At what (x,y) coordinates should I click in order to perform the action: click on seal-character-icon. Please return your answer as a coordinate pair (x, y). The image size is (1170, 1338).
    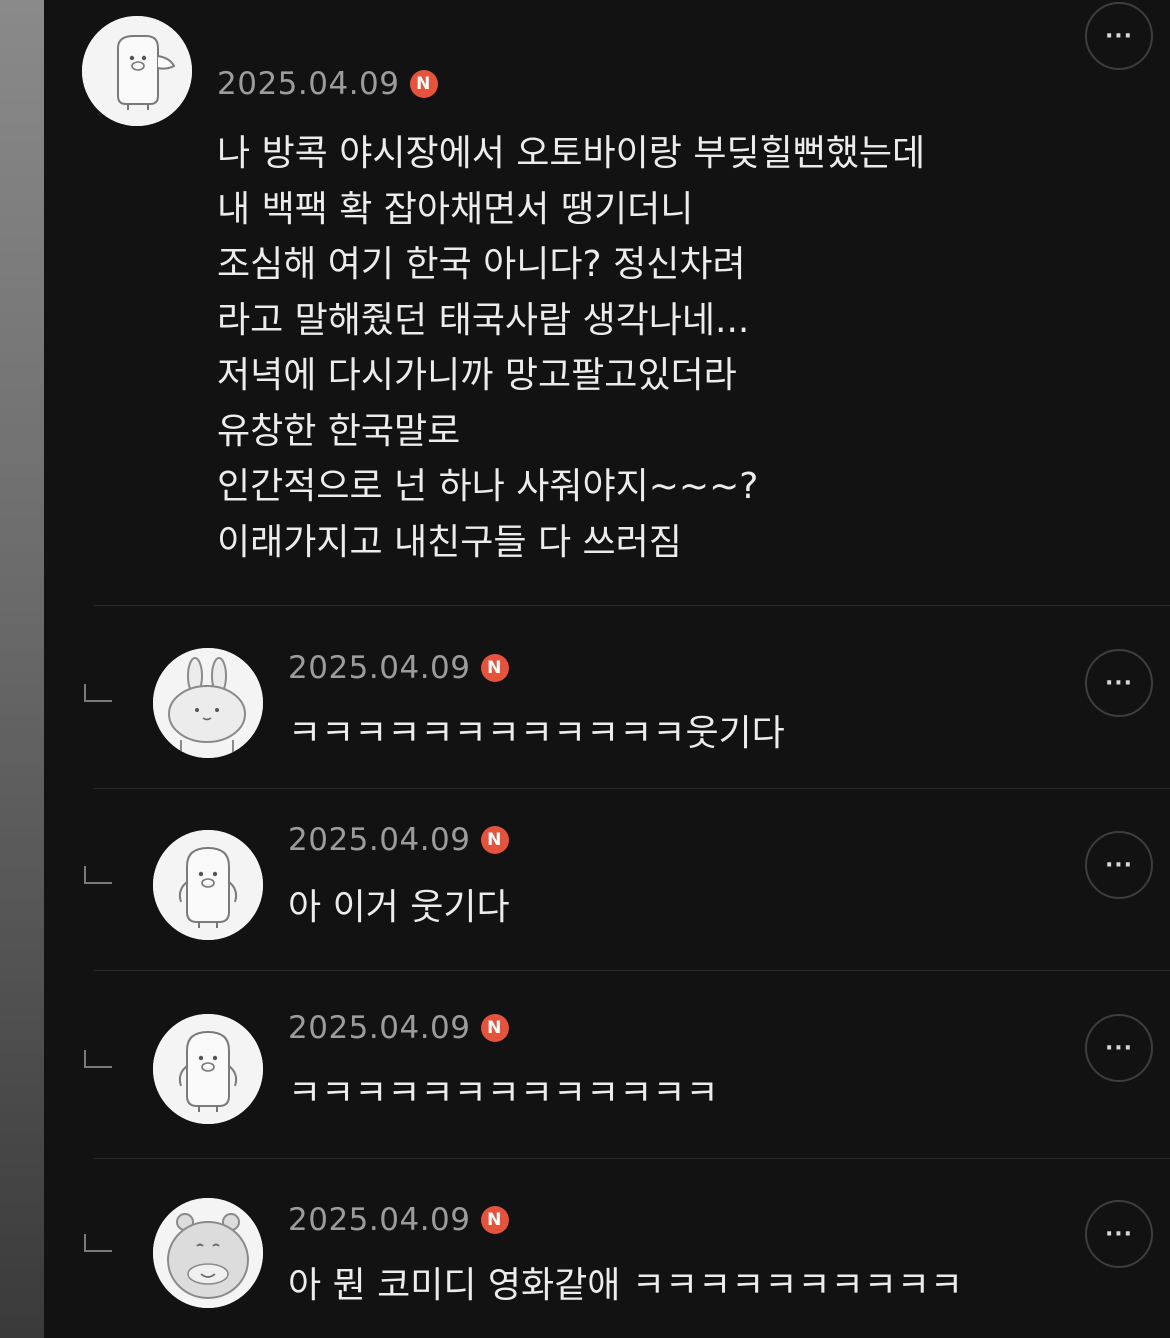
    Looking at the image, I should click on (137, 71).